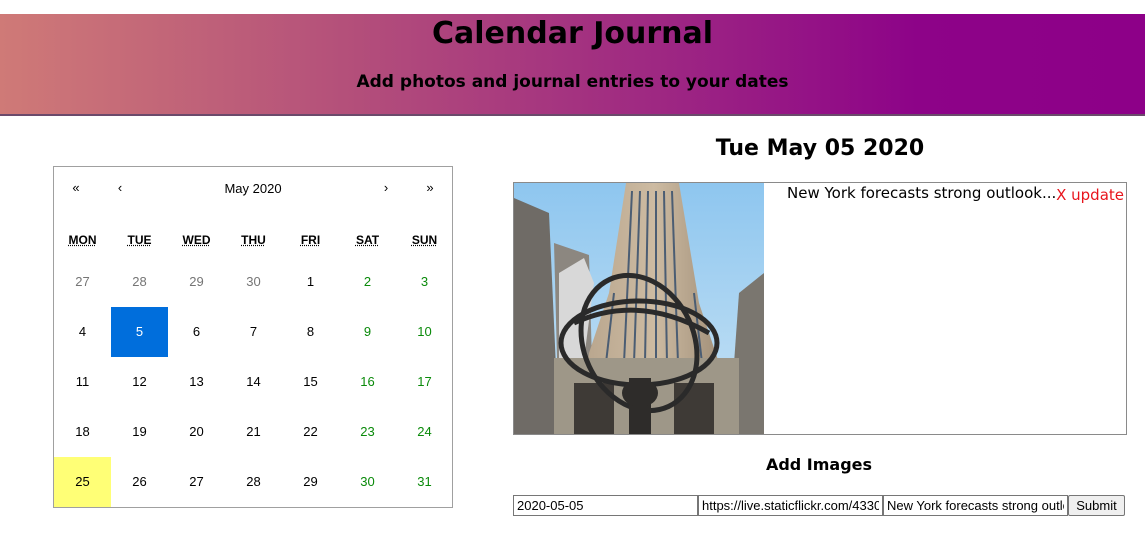 Image resolution: width=1145 pixels, height=544 pixels. What do you see at coordinates (139, 432) in the screenshot?
I see `calendar-day: 19` at bounding box center [139, 432].